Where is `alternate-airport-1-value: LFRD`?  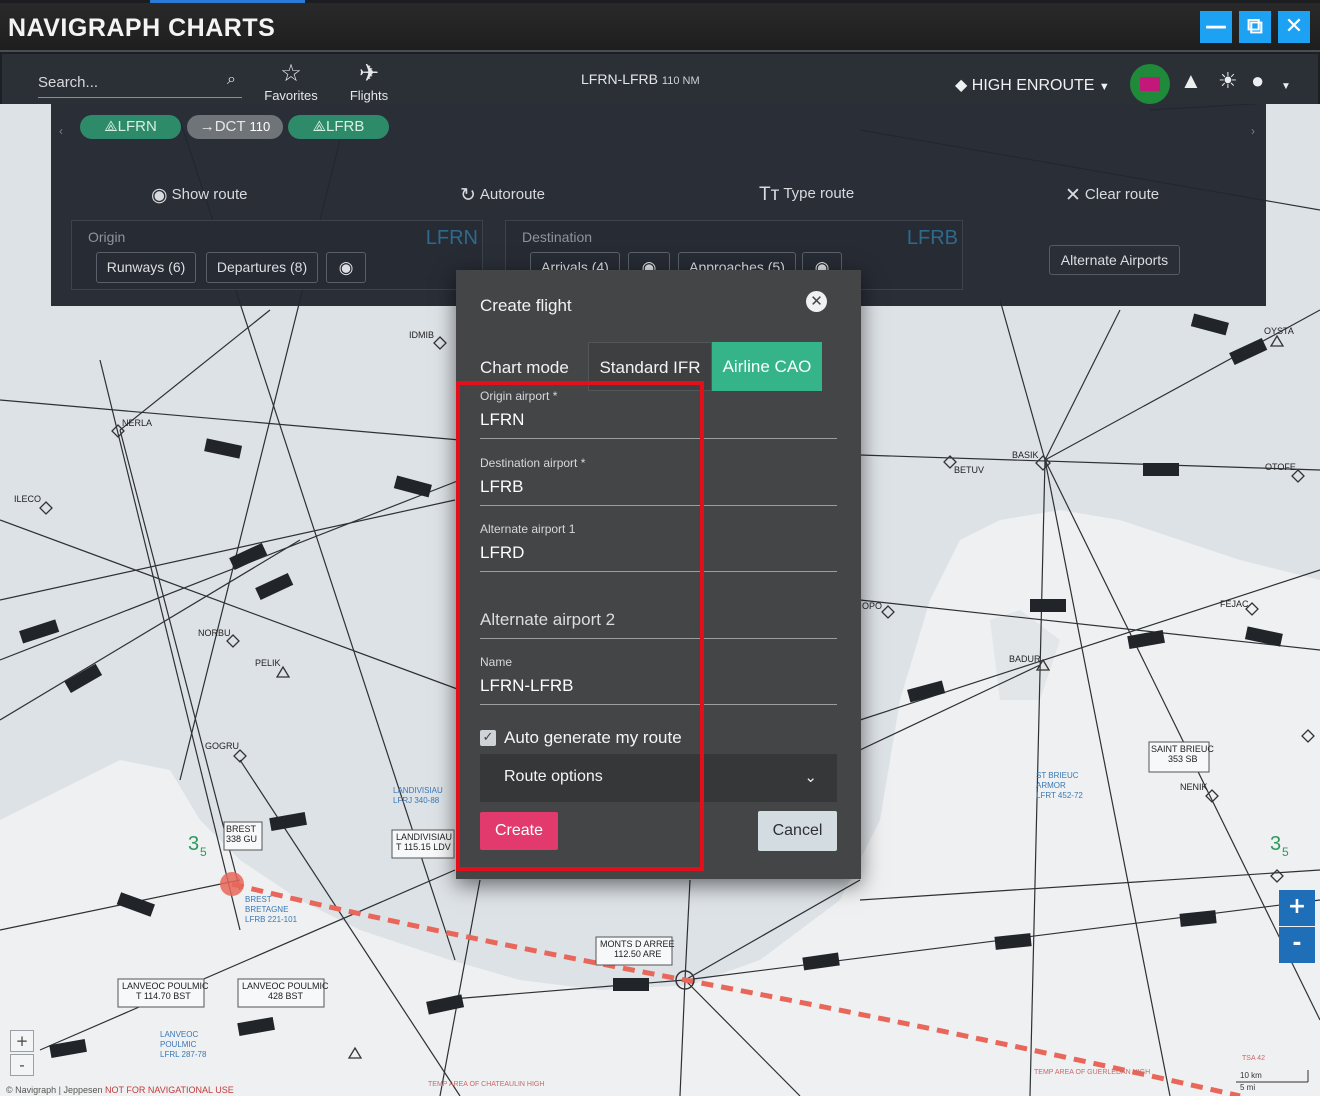 alternate-airport-1-value: LFRD is located at coordinates (502, 553).